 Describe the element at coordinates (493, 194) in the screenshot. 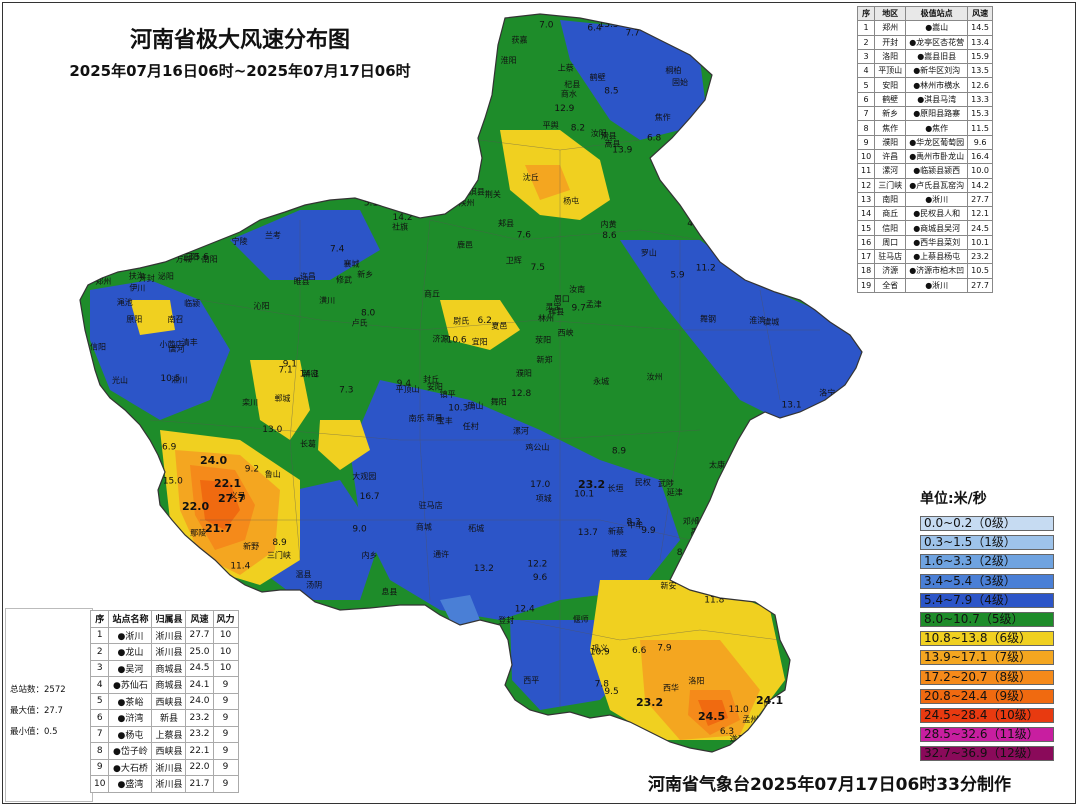

I see `county-name-label: 荆关` at that location.